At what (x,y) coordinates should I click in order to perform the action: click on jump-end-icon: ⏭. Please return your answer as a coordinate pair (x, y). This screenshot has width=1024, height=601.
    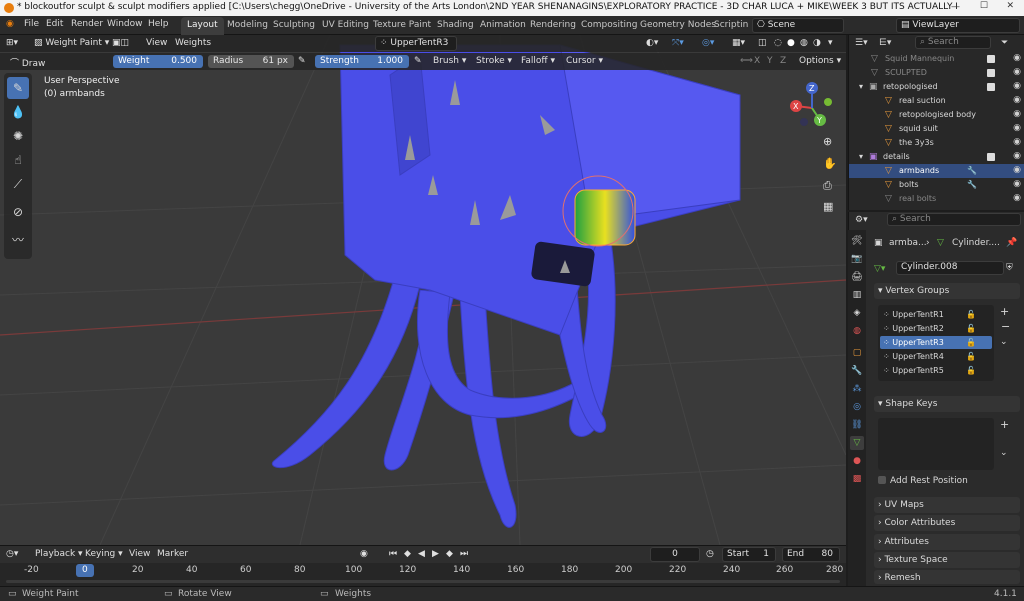
    Looking at the image, I should click on (464, 554).